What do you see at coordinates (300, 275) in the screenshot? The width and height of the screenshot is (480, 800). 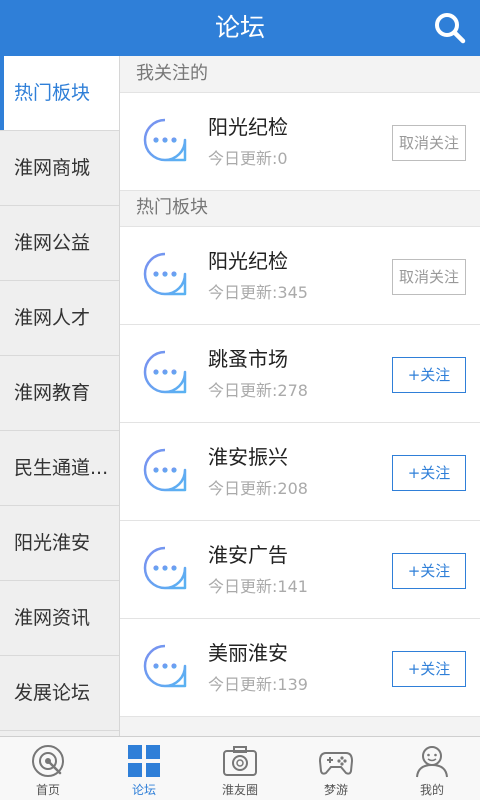 I see `list-item: 阳光纪检 今日更新:345 取消关注` at bounding box center [300, 275].